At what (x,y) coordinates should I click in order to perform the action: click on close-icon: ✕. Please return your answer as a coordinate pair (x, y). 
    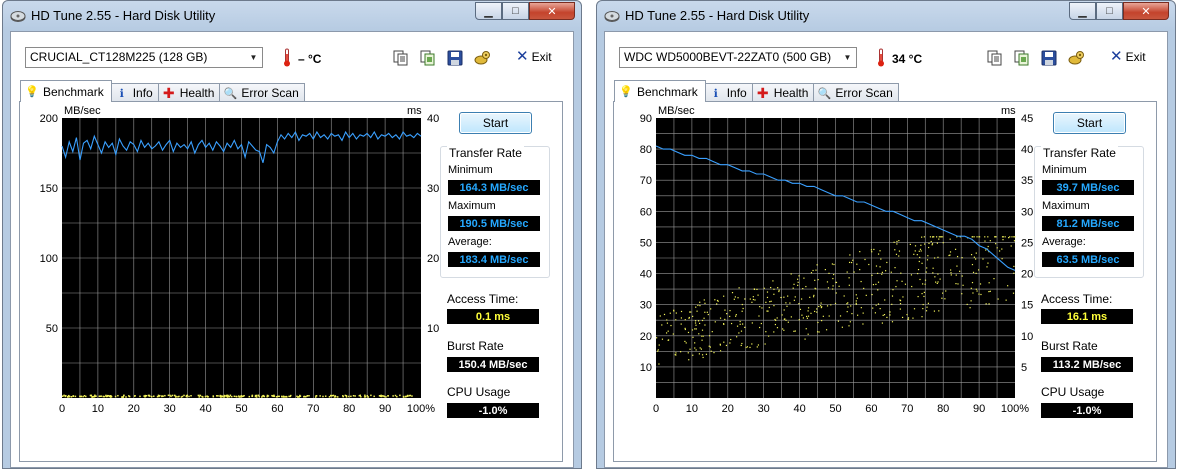
    Looking at the image, I should click on (552, 11).